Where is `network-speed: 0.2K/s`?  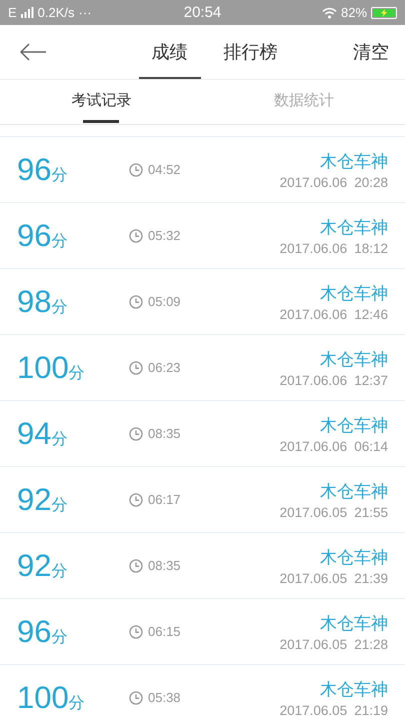
network-speed: 0.2K/s is located at coordinates (56, 12).